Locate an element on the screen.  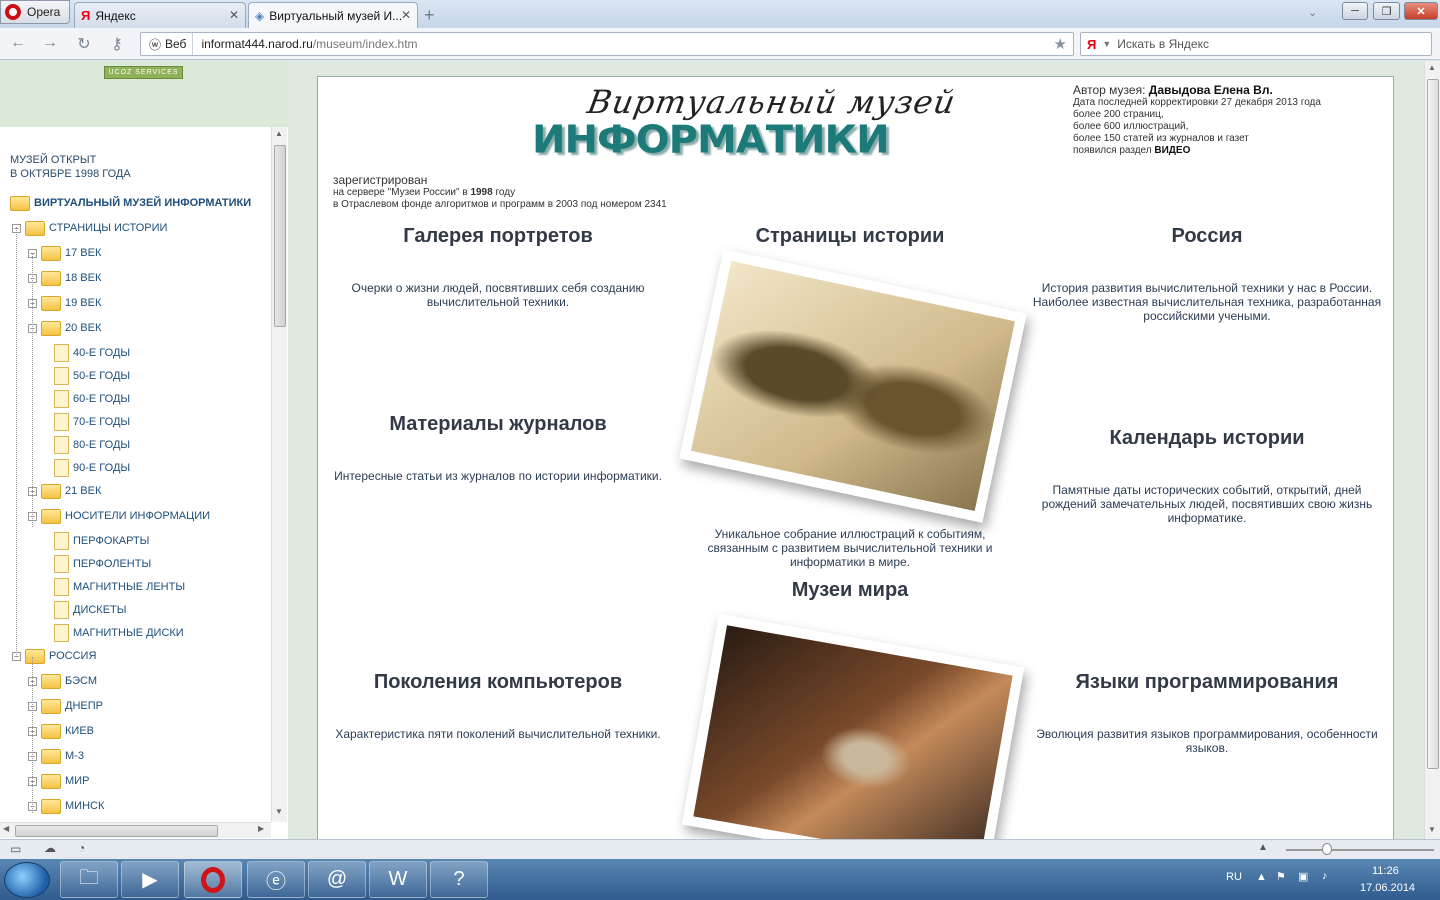
opera-menu-button: Opera is located at coordinates (35, 12).